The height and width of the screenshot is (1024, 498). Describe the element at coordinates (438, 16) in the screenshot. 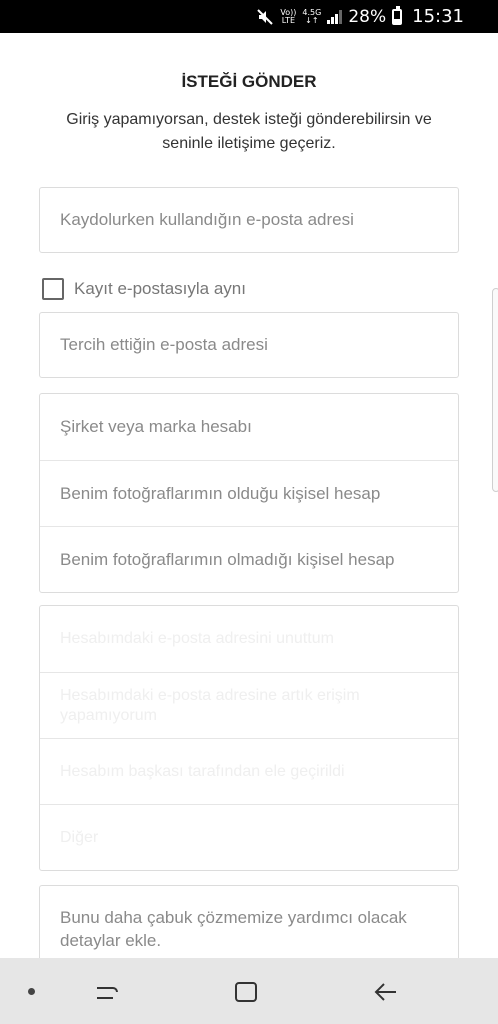

I see `clock: 15:31` at that location.